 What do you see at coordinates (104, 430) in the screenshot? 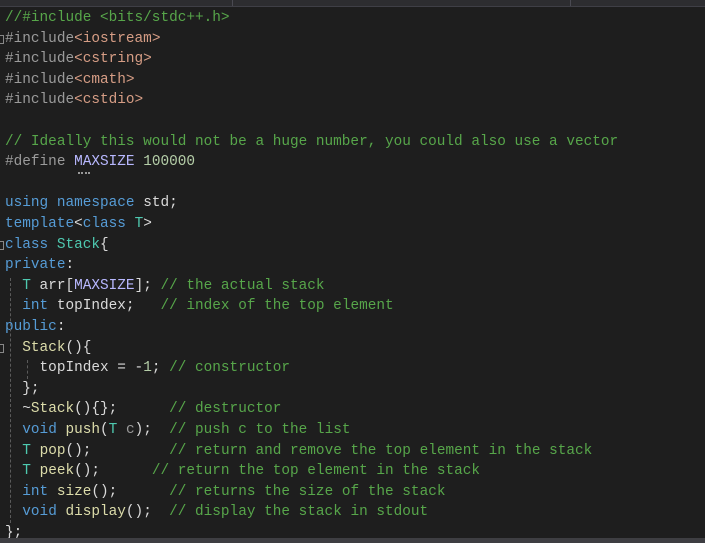
I see `code-token: (` at bounding box center [104, 430].